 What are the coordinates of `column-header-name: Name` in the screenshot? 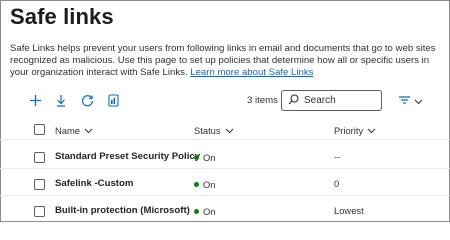 It's located at (74, 130).